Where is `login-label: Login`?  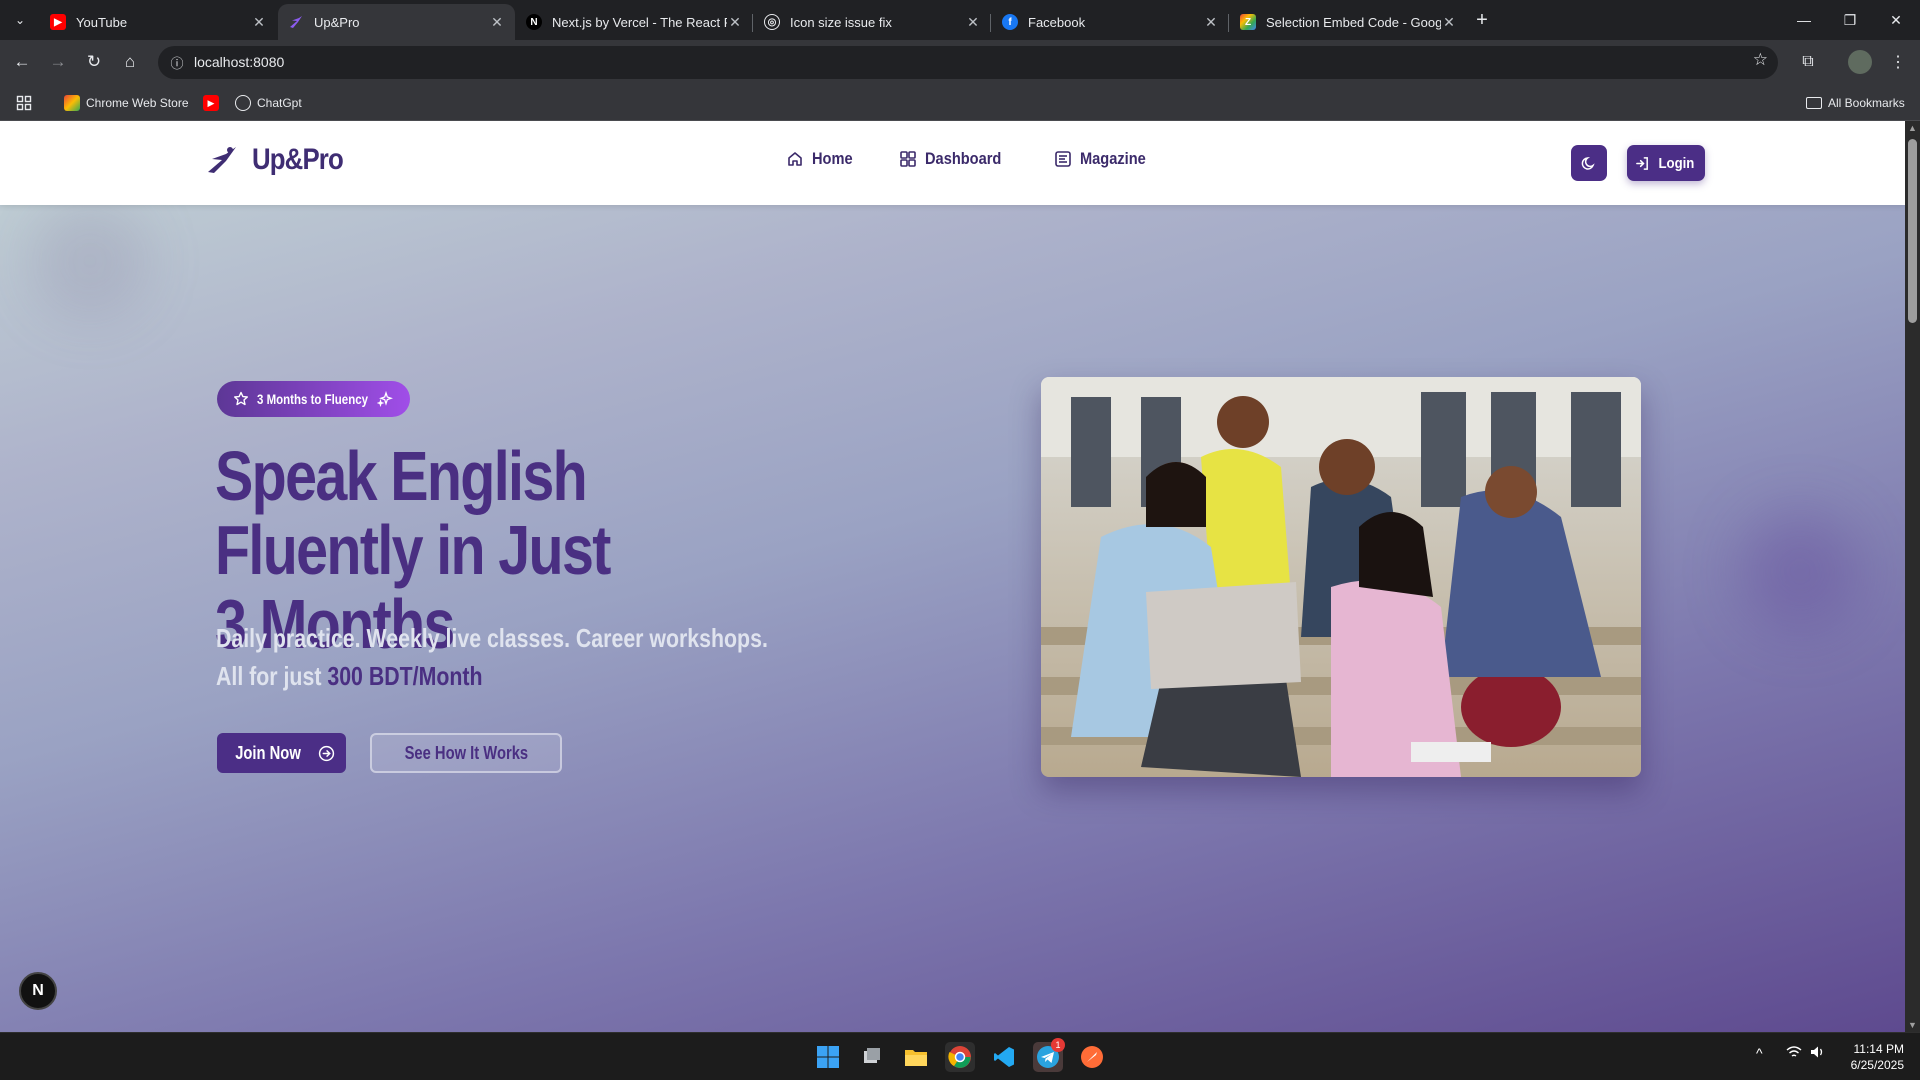 login-label: Login is located at coordinates (1676, 163).